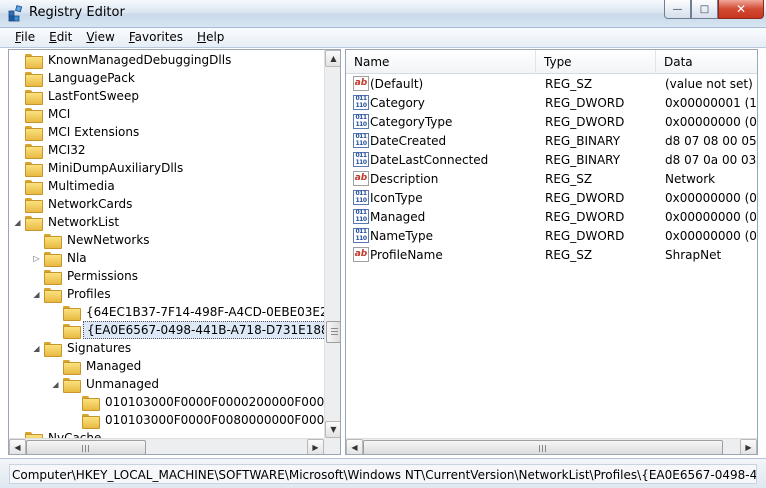 The width and height of the screenshot is (766, 488). Describe the element at coordinates (36, 258) in the screenshot. I see `tree-expander: ▷` at that location.